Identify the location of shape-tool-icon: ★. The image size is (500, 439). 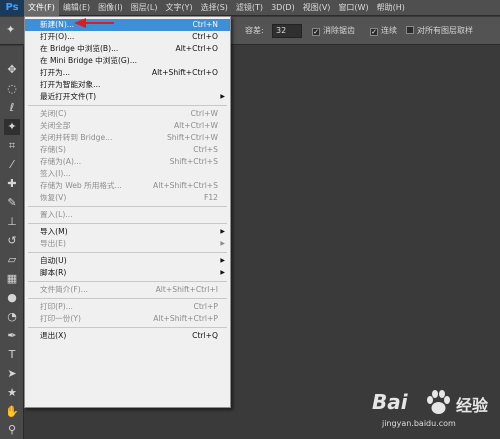
(12, 393).